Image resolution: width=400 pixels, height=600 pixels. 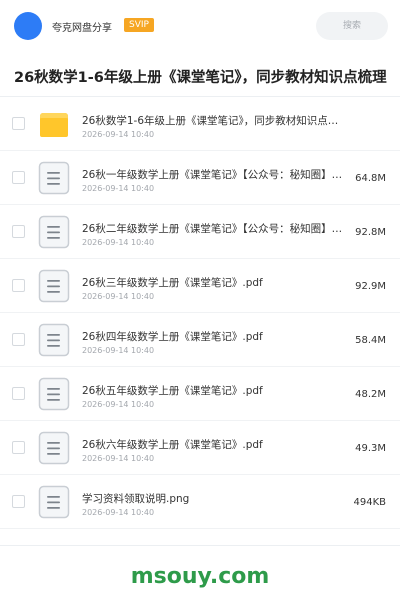 What do you see at coordinates (370, 448) in the screenshot?
I see `file-size: 49.3M` at bounding box center [370, 448].